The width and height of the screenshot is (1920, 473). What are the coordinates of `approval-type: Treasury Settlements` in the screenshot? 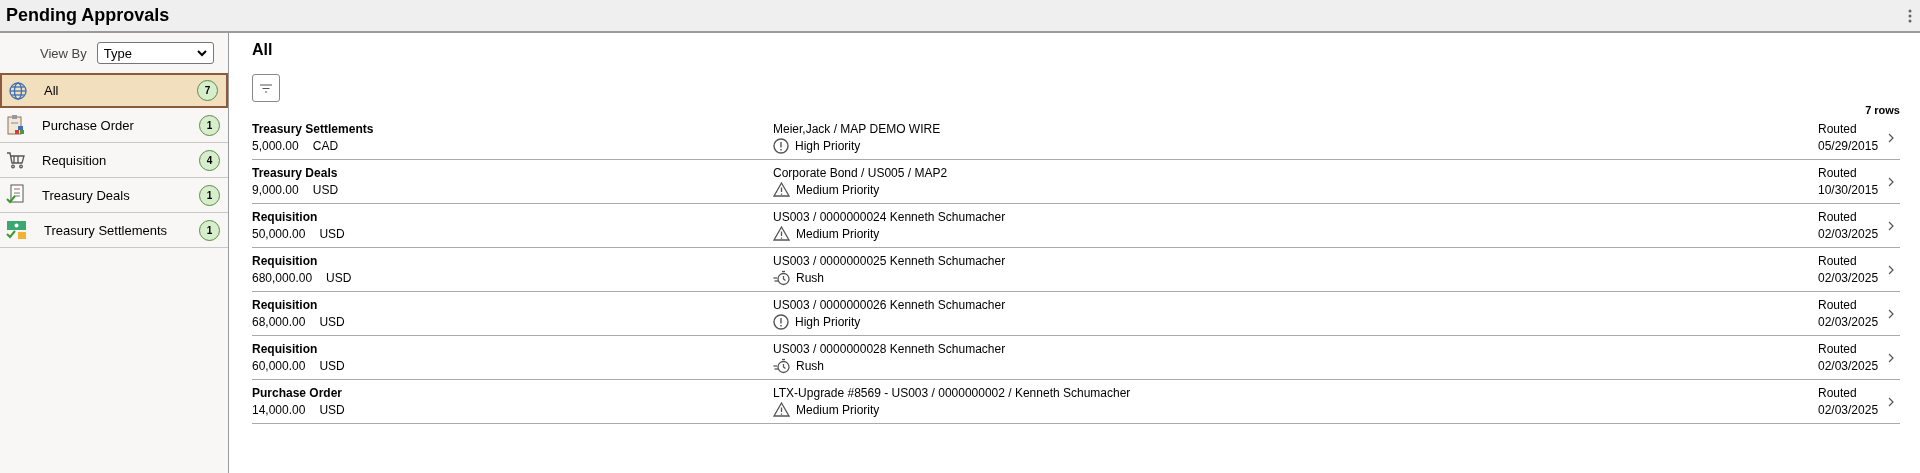 It's located at (313, 129).